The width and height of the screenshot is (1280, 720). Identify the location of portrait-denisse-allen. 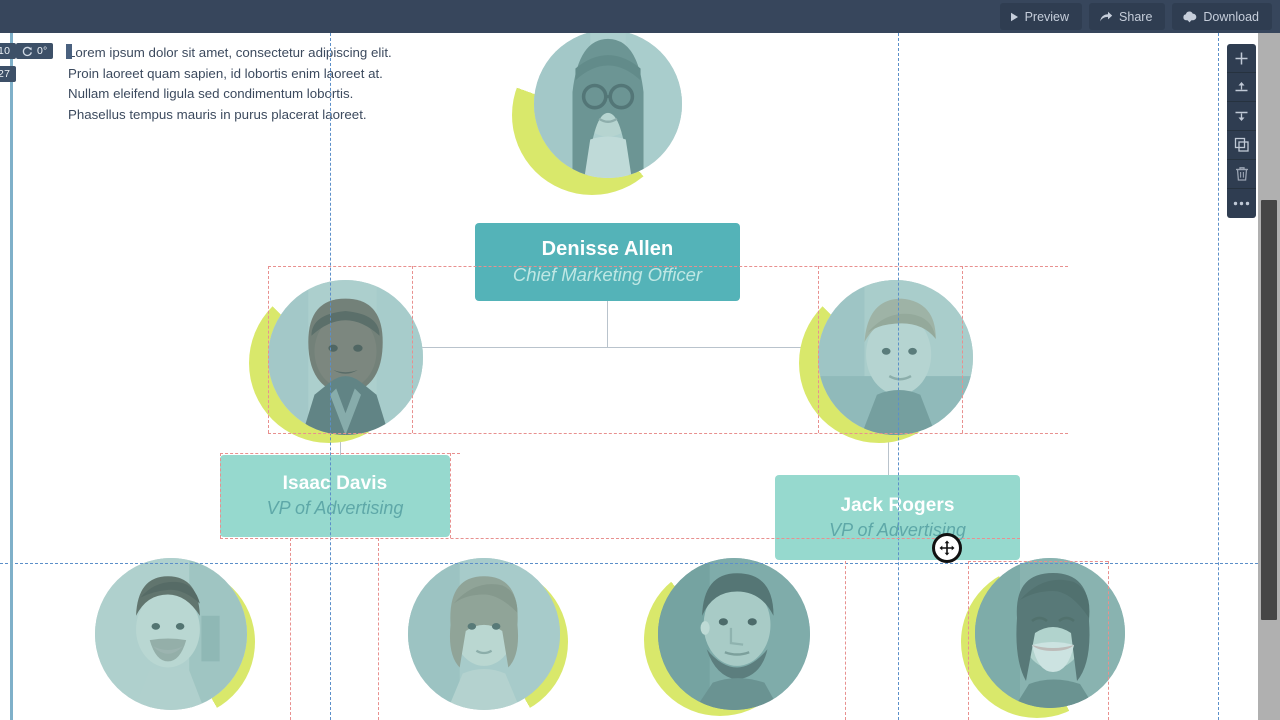
(597, 114).